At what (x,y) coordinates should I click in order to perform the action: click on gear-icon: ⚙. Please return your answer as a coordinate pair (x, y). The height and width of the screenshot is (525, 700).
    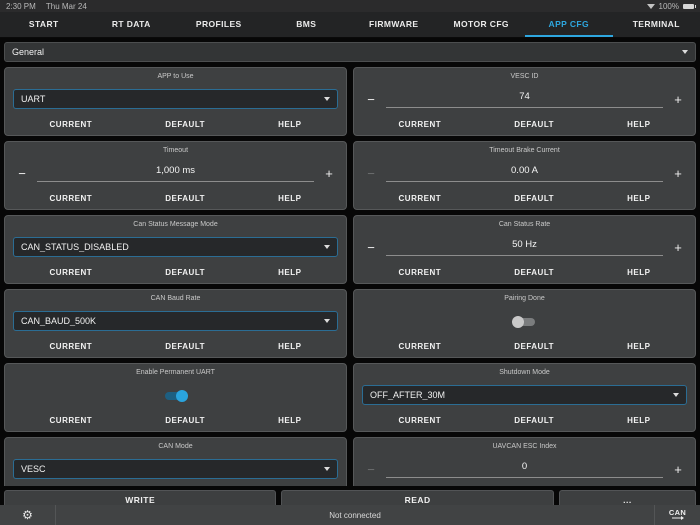
    Looking at the image, I should click on (27, 515).